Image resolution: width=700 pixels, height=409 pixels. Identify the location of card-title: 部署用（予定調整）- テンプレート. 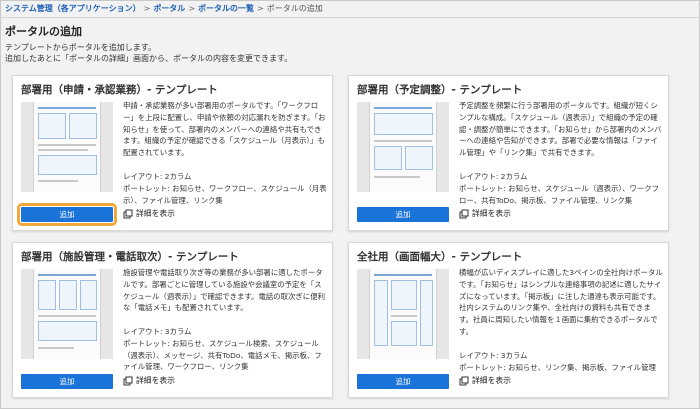
(440, 90).